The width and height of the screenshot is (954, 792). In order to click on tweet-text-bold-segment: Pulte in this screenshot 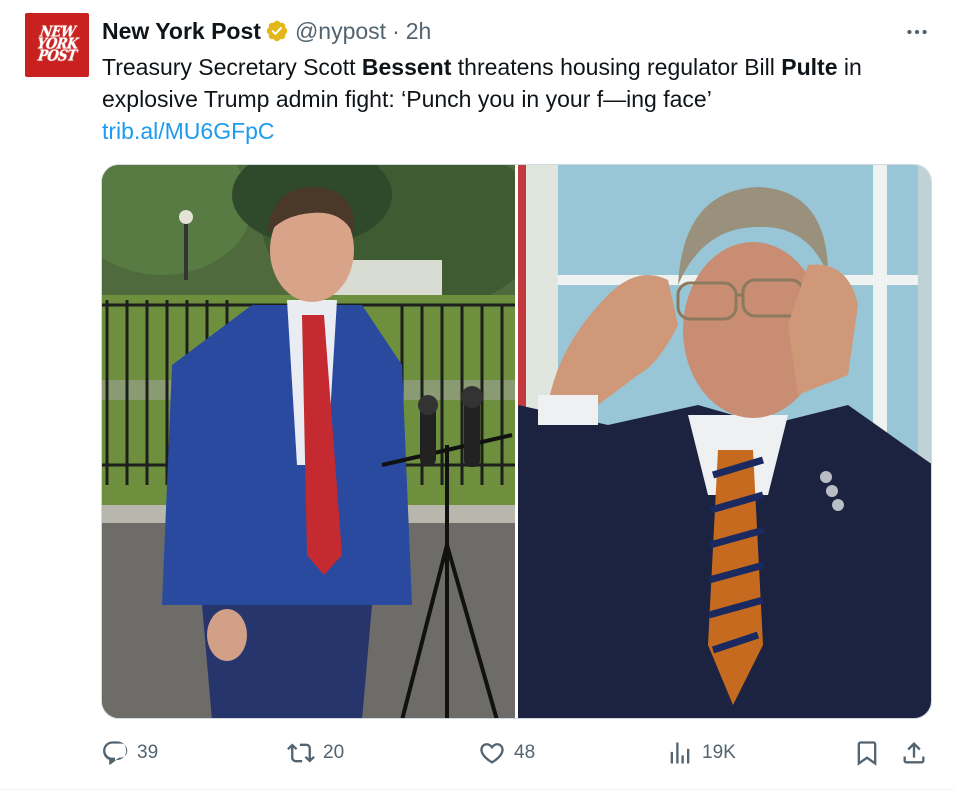, I will do `click(809, 67)`.